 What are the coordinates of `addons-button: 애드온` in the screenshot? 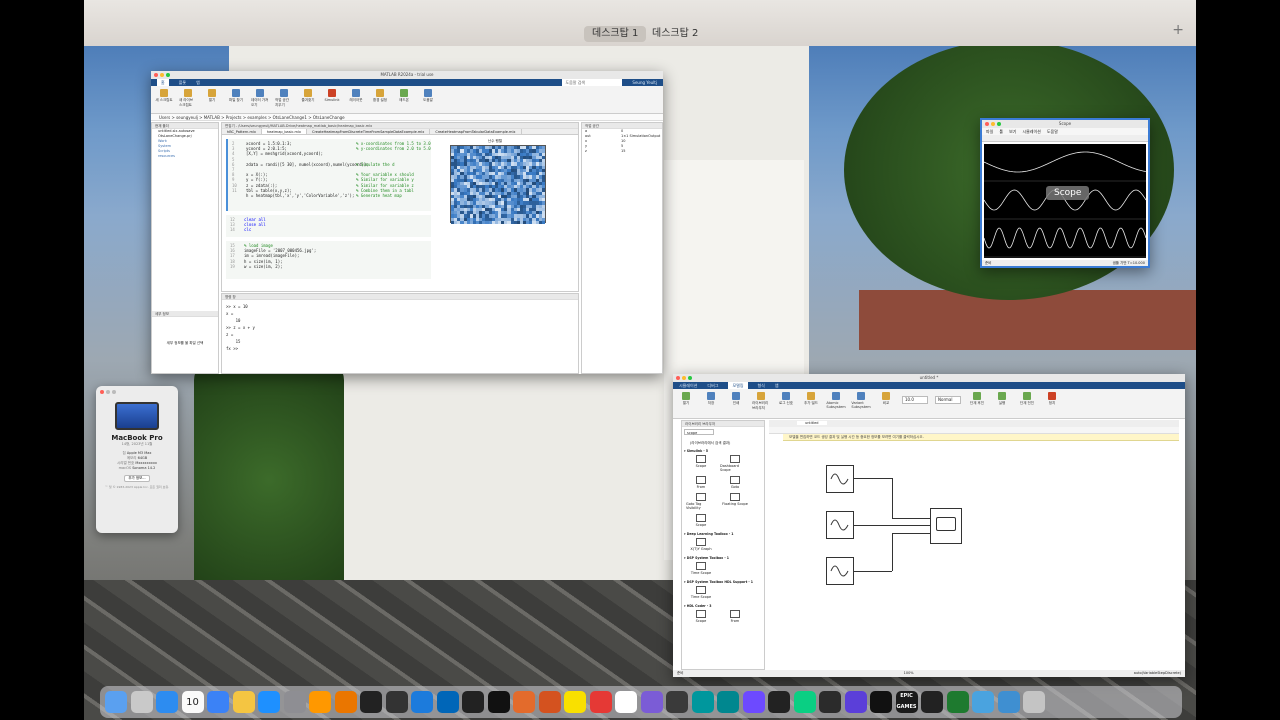 It's located at (404, 96).